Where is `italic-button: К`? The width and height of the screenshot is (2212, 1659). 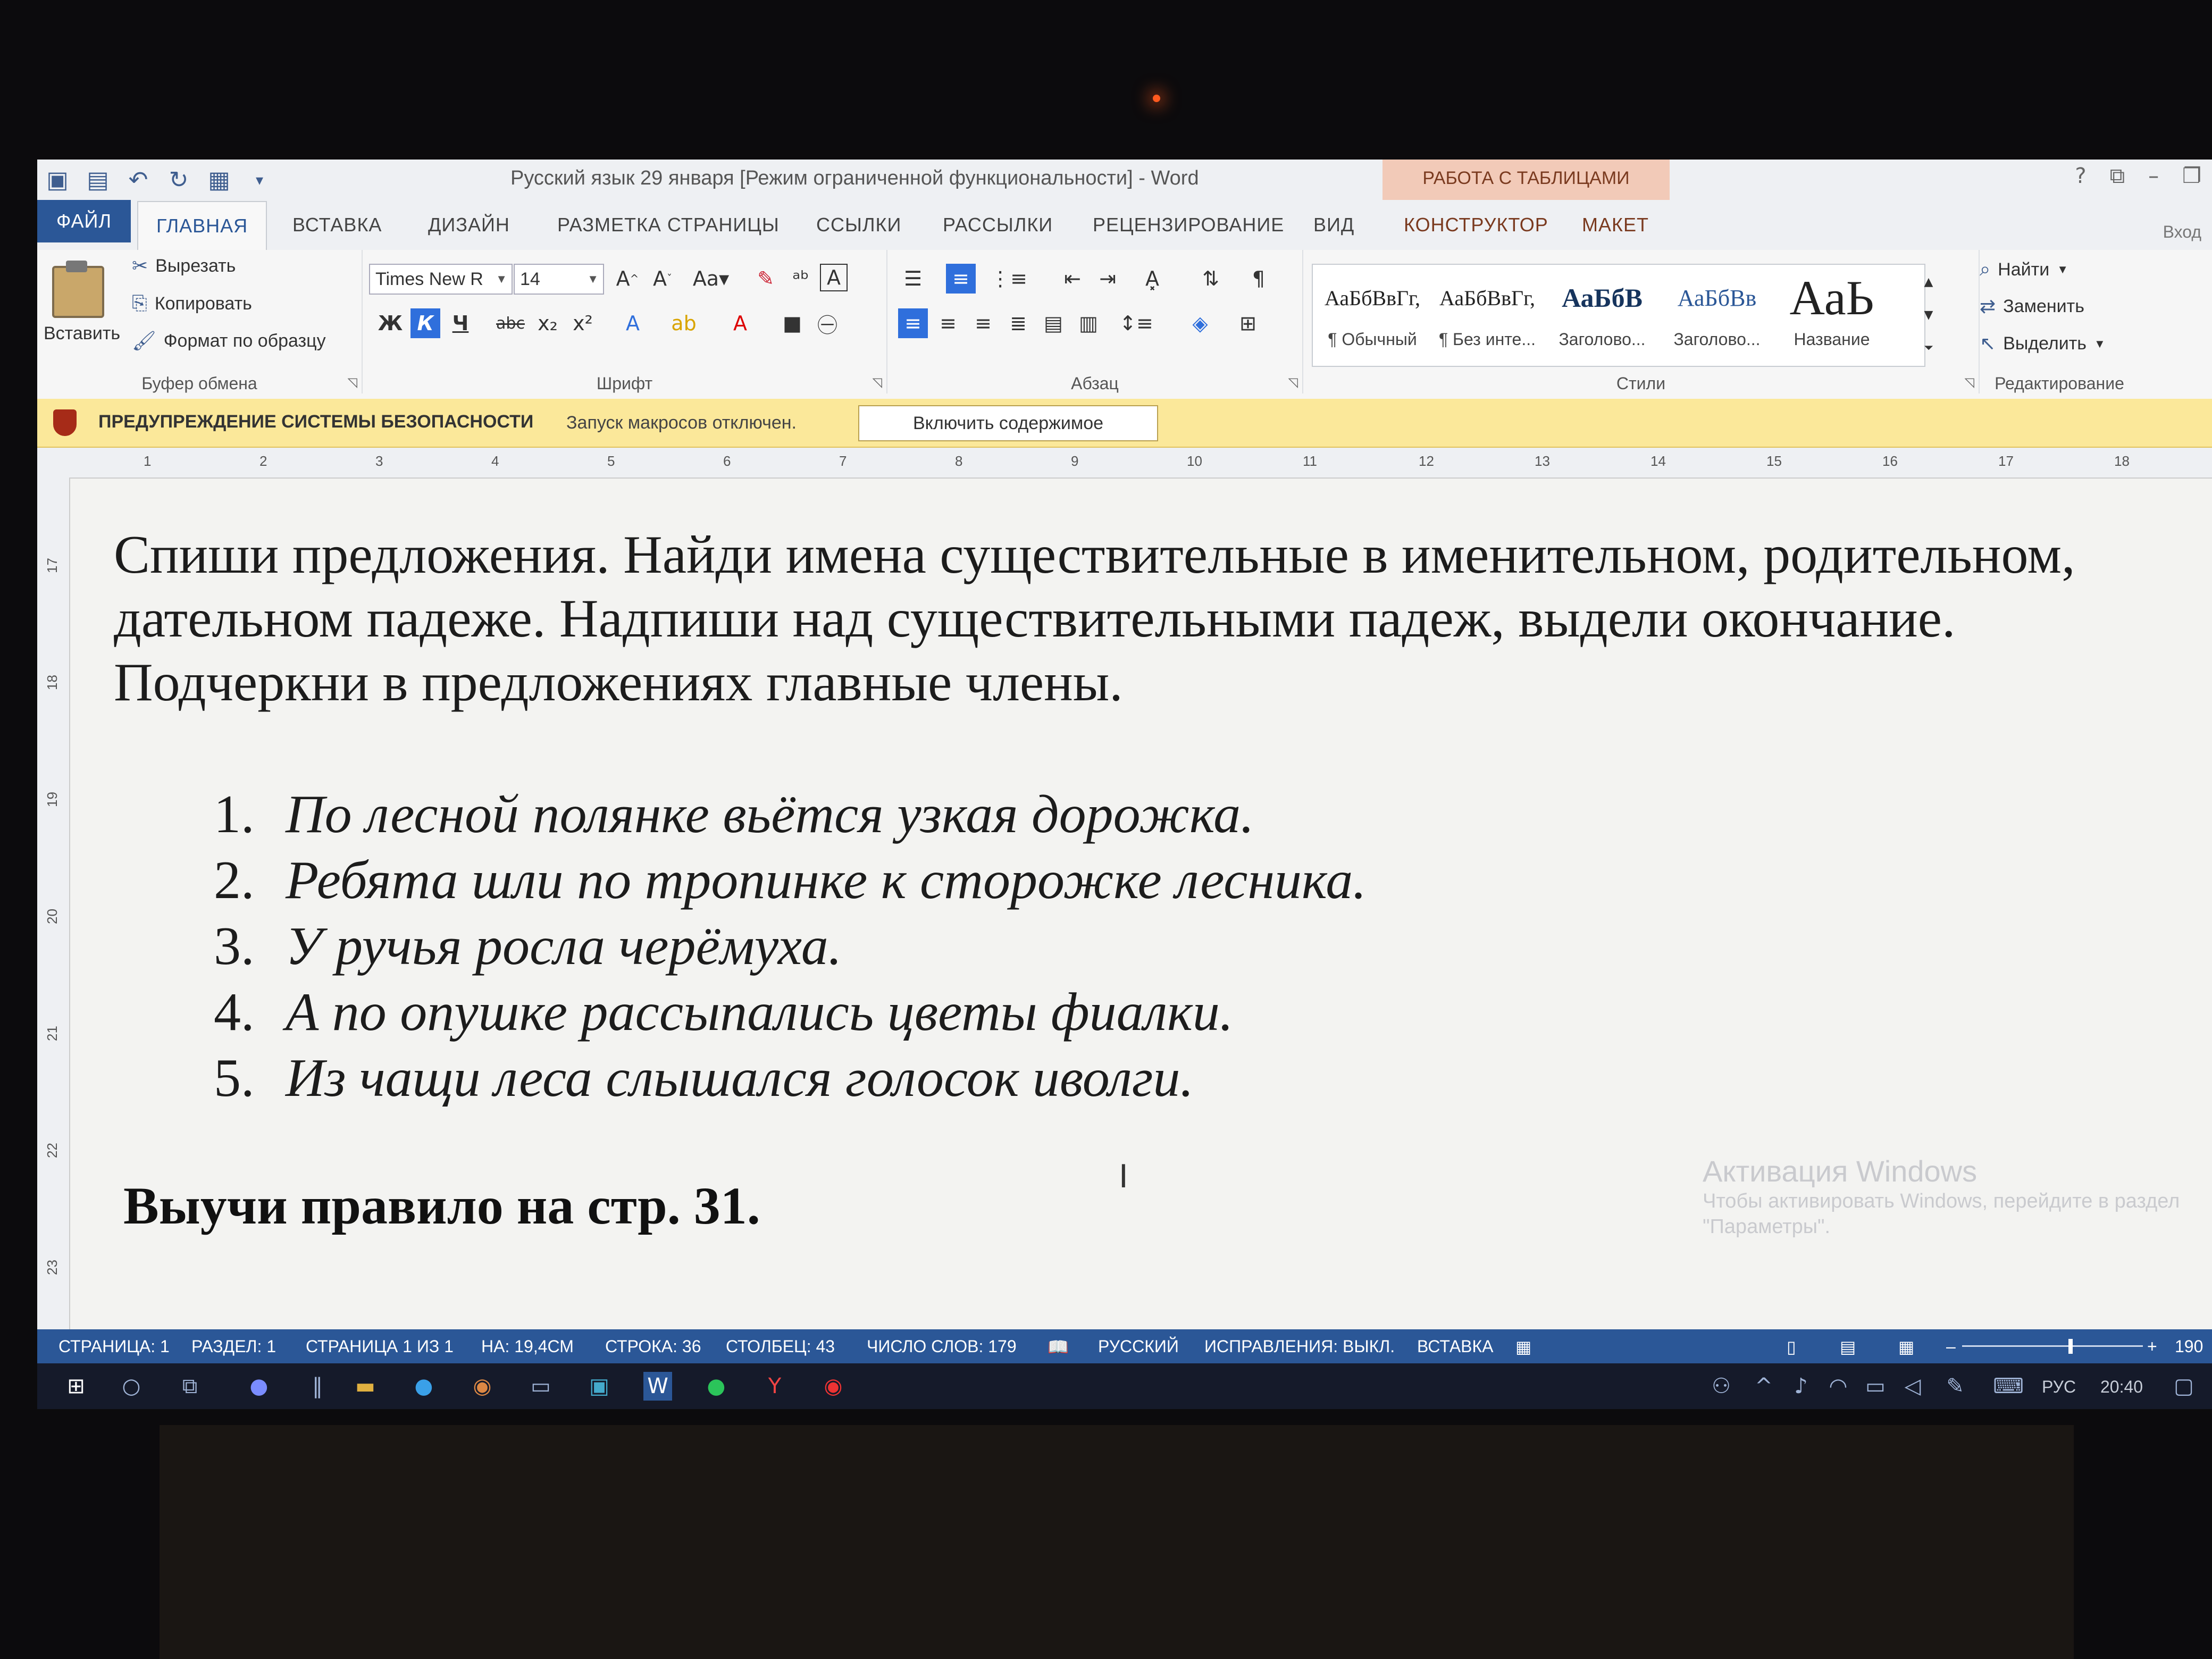
italic-button: К is located at coordinates (425, 323).